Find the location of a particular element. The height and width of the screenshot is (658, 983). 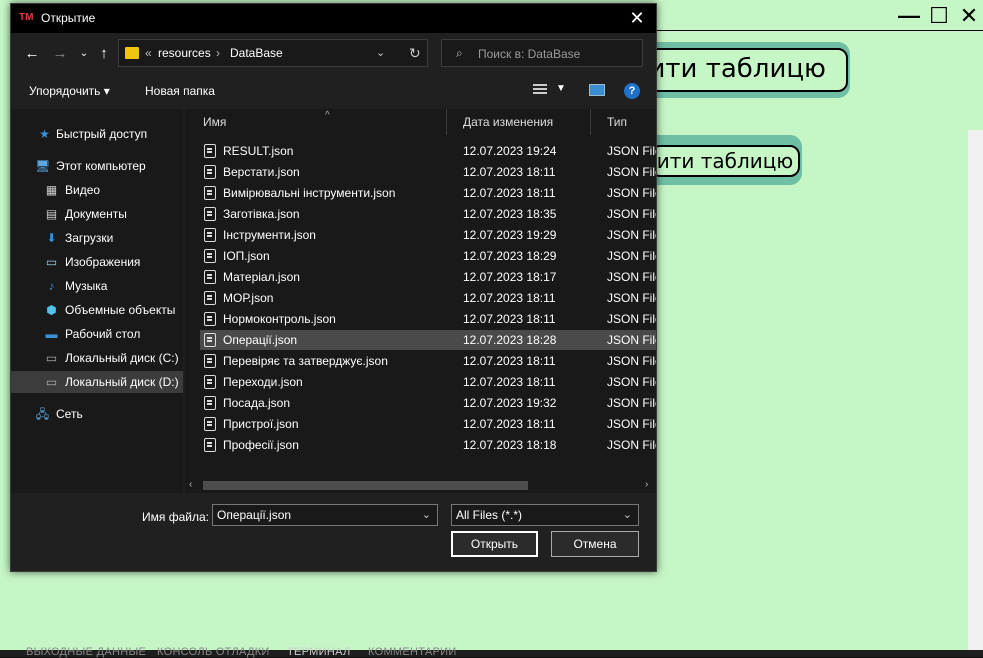

sidebar-item-network: 🖧 Сеть is located at coordinates (97, 414).